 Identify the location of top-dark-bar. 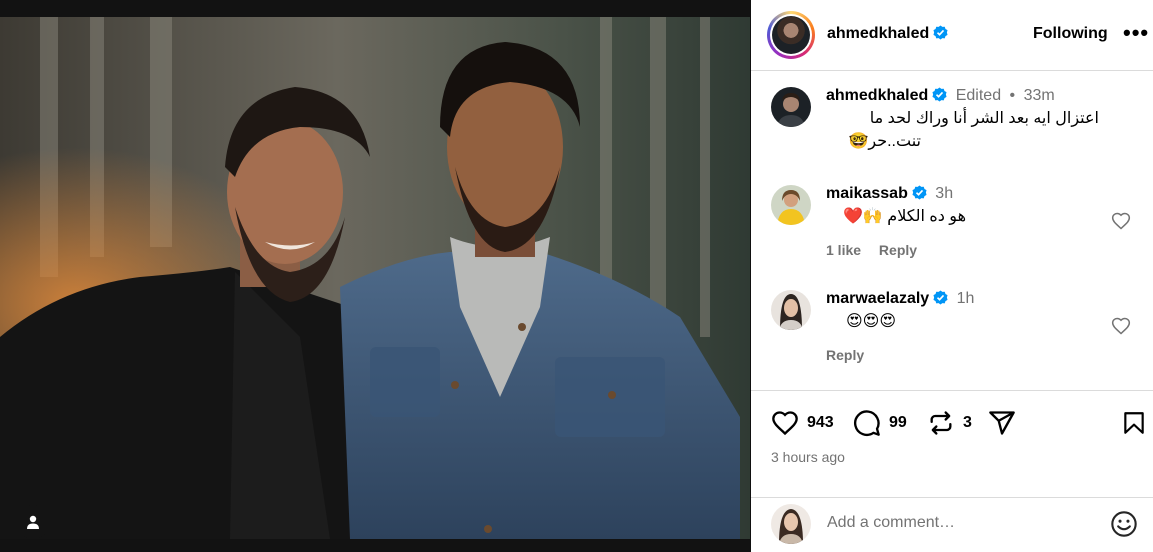
(375, 8).